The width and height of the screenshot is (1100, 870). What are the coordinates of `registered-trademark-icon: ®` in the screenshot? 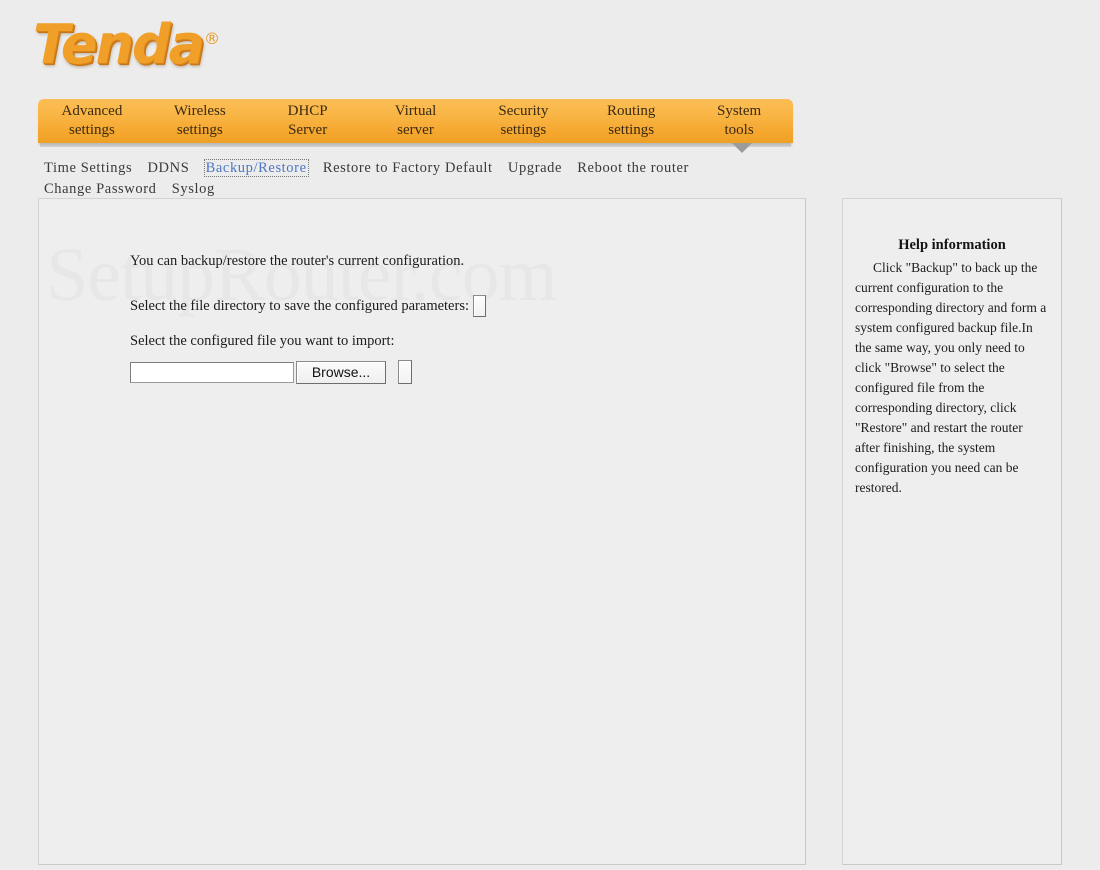 It's located at (212, 38).